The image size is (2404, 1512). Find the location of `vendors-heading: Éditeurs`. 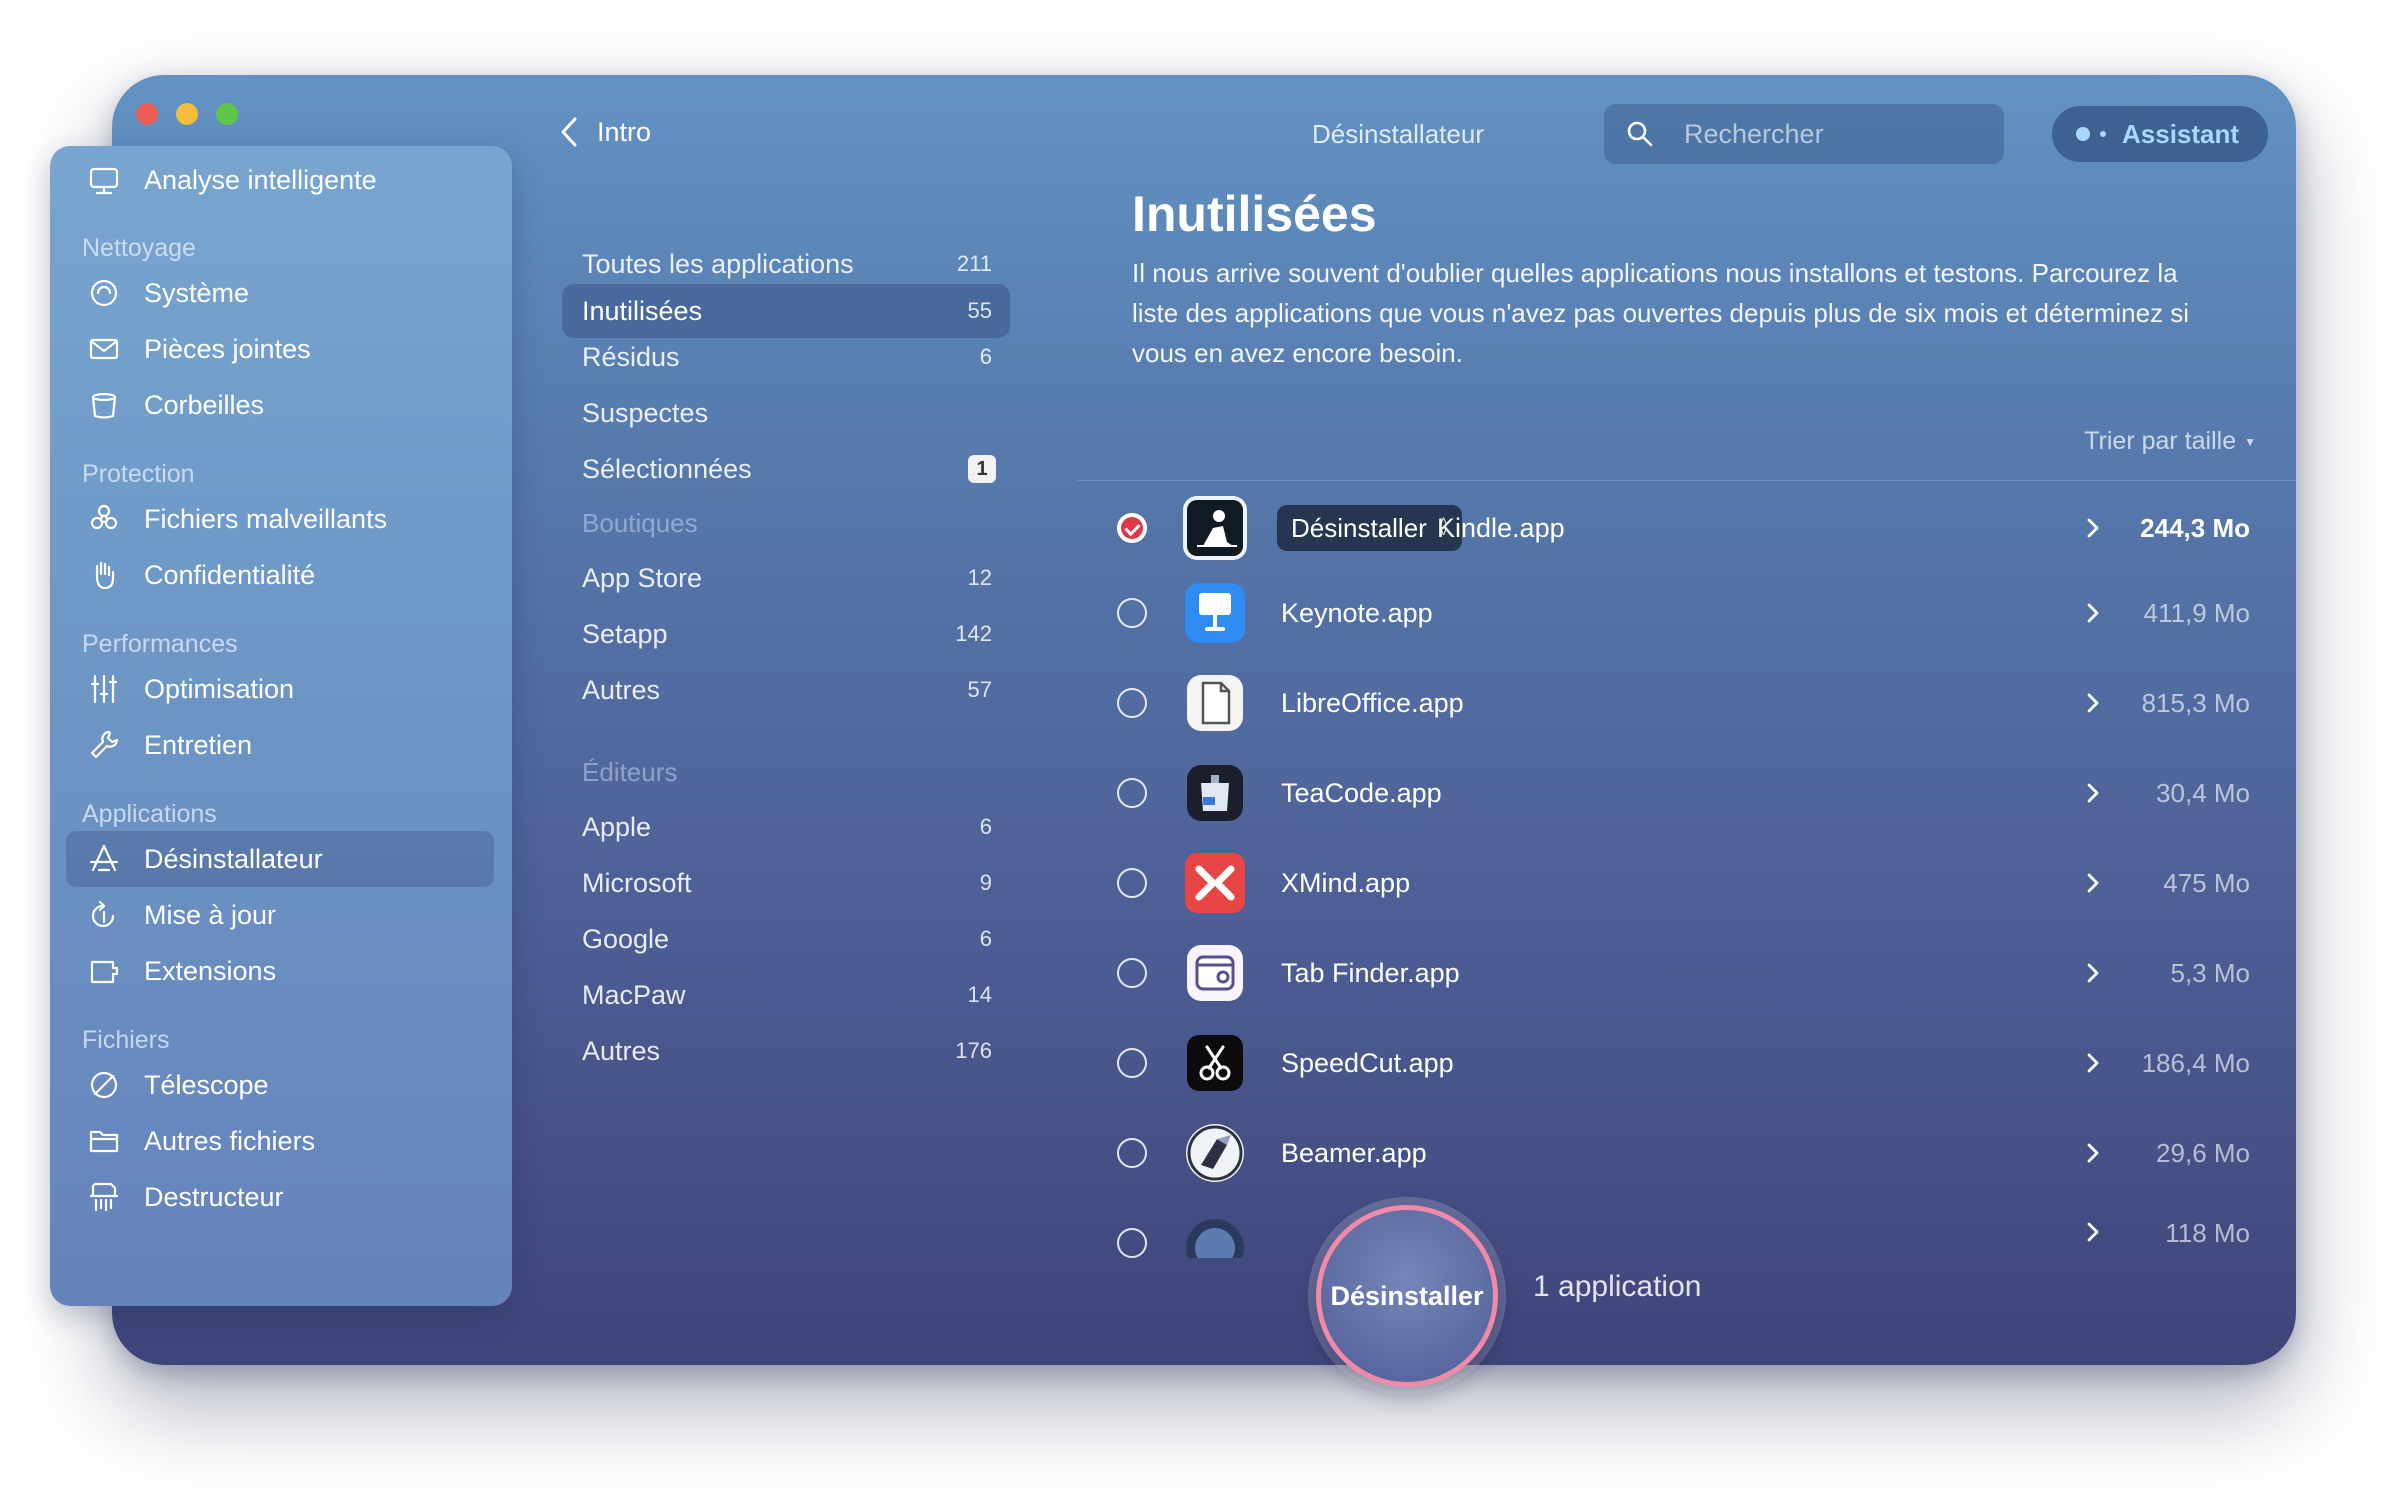

vendors-heading: Éditeurs is located at coordinates (630, 772).